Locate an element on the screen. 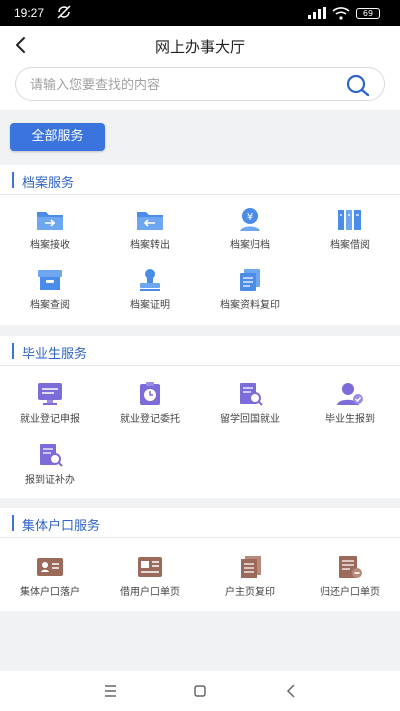  archive-person-icon: ¥ is located at coordinates (250, 219).